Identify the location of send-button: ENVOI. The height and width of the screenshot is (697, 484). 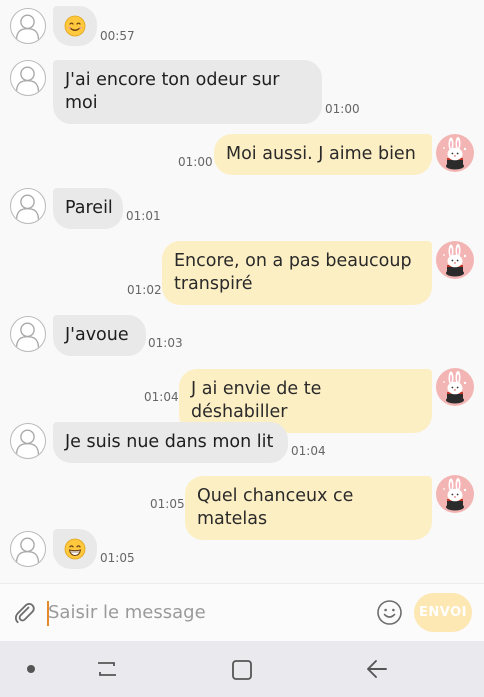
(443, 612).